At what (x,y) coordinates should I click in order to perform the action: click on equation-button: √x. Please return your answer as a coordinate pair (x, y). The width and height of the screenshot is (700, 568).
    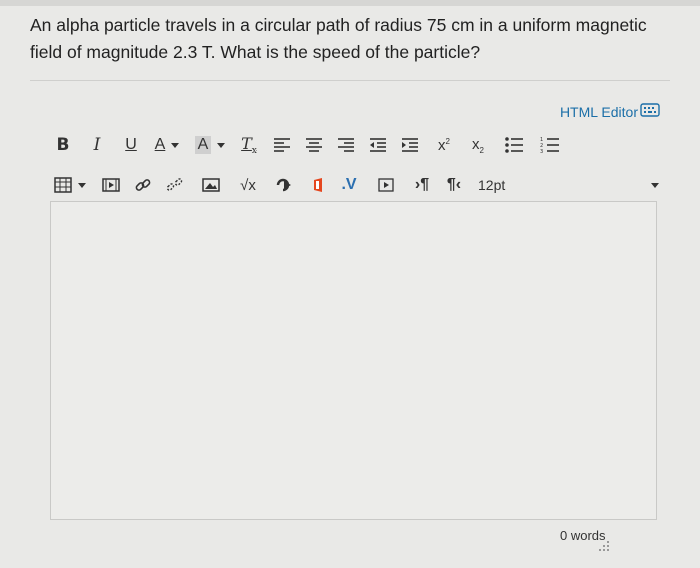
    Looking at the image, I should click on (248, 185).